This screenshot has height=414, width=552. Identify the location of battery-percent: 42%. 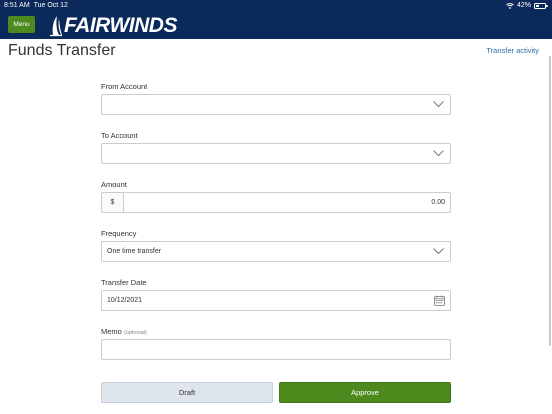
(523, 5).